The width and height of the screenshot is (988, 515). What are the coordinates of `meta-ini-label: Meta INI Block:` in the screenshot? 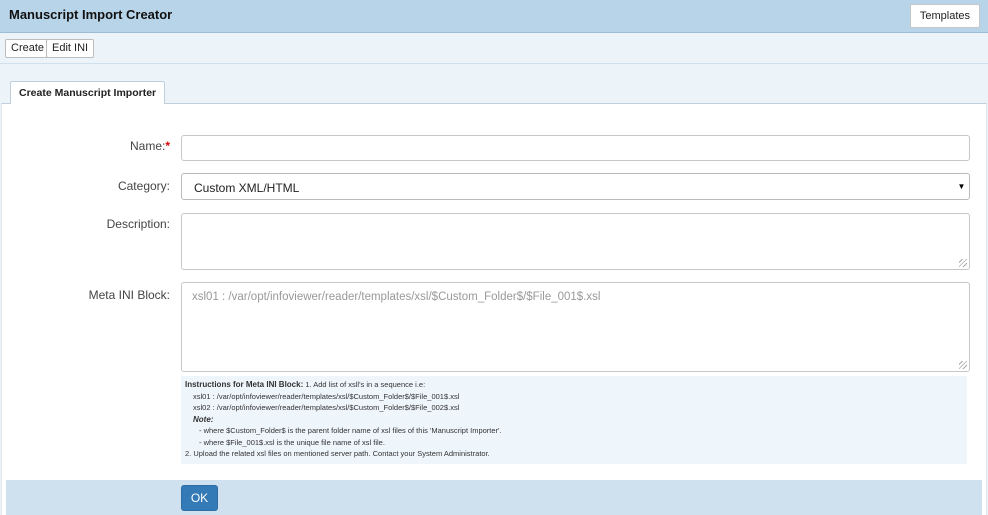 It's located at (129, 295).